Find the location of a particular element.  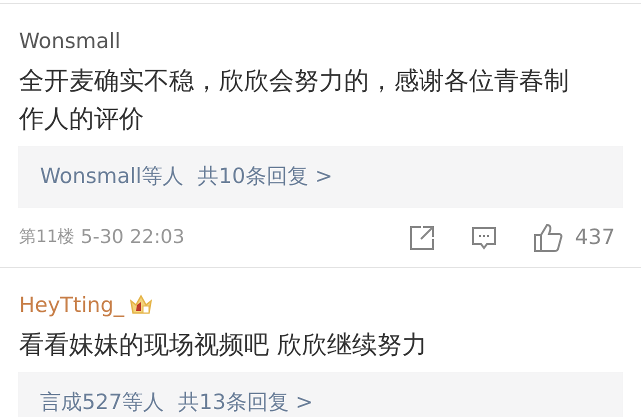

timestamp: 5-30 22:03 is located at coordinates (132, 237).